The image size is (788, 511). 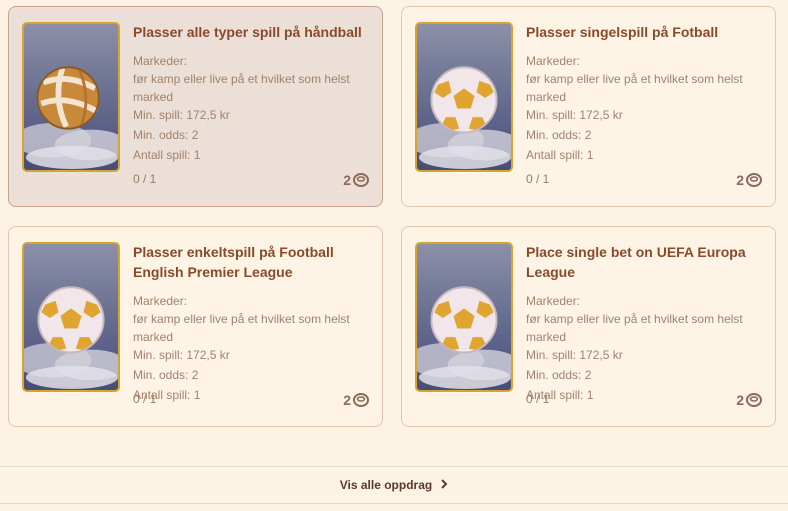 What do you see at coordinates (622, 32) in the screenshot?
I see `mission-title: Plasser singelspill på Fotball` at bounding box center [622, 32].